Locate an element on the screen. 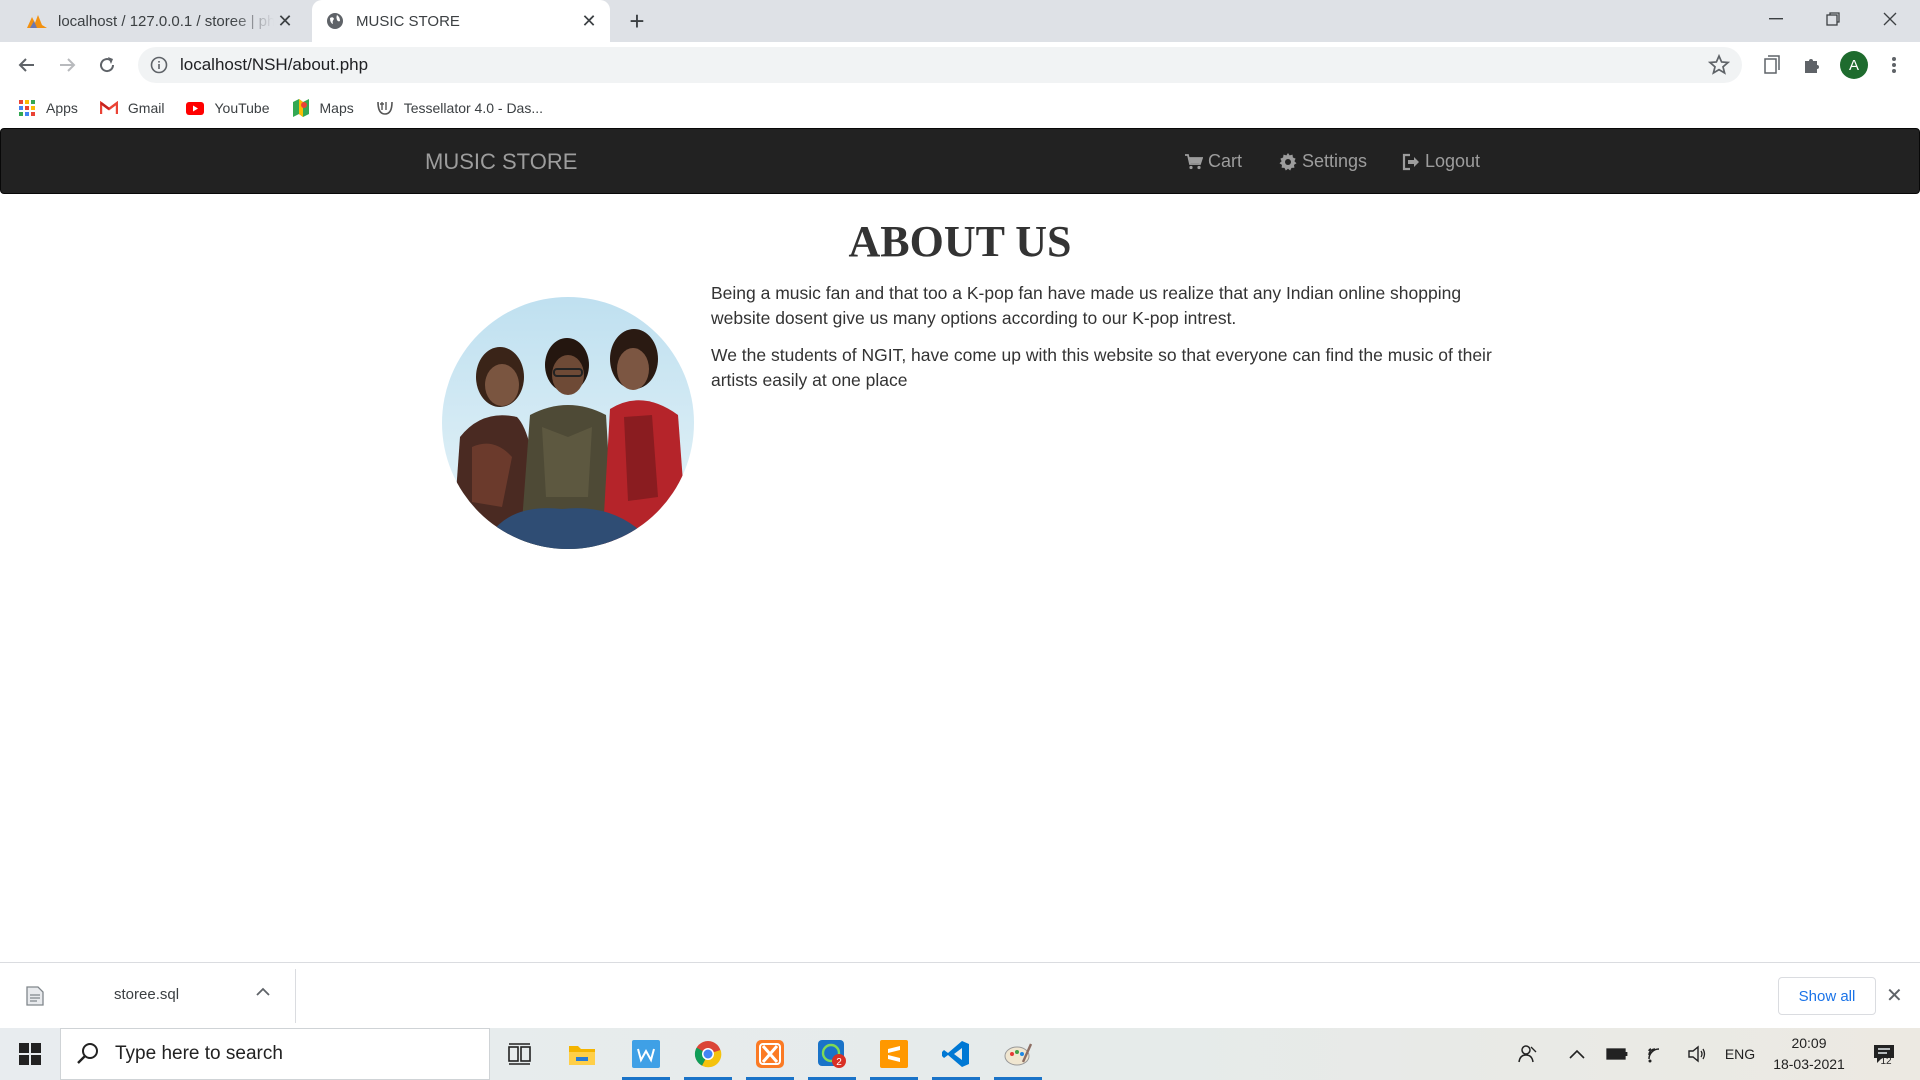 The image size is (1920, 1080). cog-icon is located at coordinates (1288, 161).